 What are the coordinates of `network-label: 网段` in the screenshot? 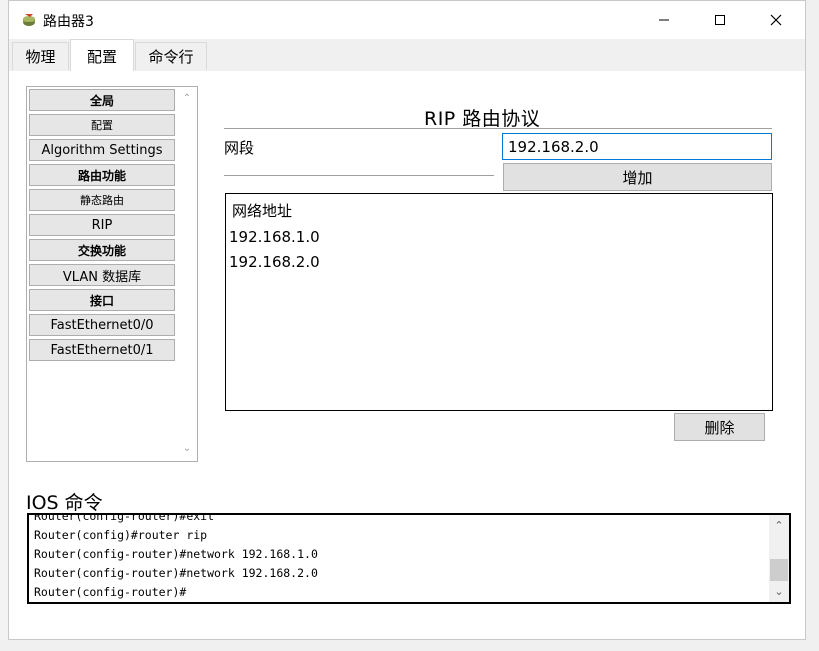 It's located at (239, 148).